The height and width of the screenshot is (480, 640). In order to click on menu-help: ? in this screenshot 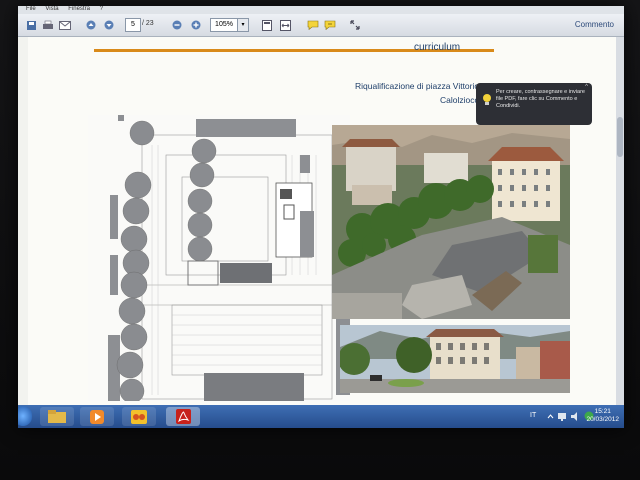, I will do `click(101, 9)`.